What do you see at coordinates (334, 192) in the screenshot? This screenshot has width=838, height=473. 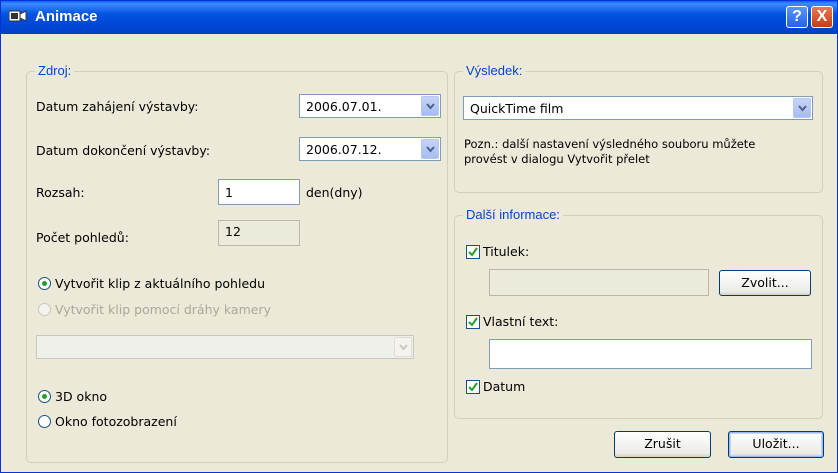 I see `range-unit: den(dny)` at bounding box center [334, 192].